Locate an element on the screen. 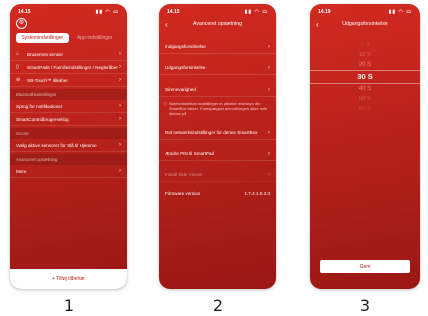 The width and height of the screenshot is (428, 316). nav-bar: ‹ Udgangsforsinkelse is located at coordinates (365, 24).